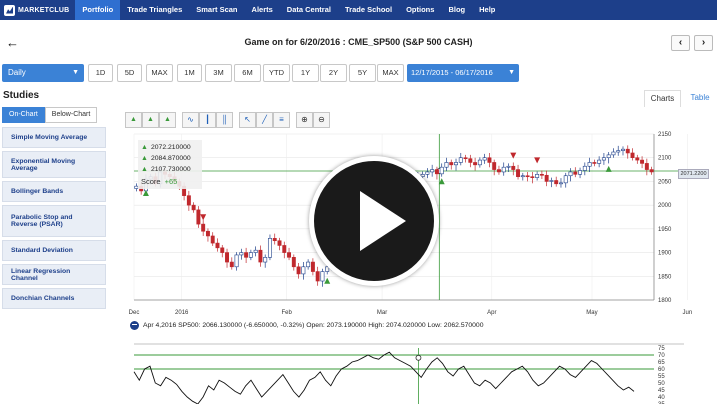  What do you see at coordinates (390, 73) in the screenshot?
I see `tf-button-max-b: MAX` at bounding box center [390, 73].